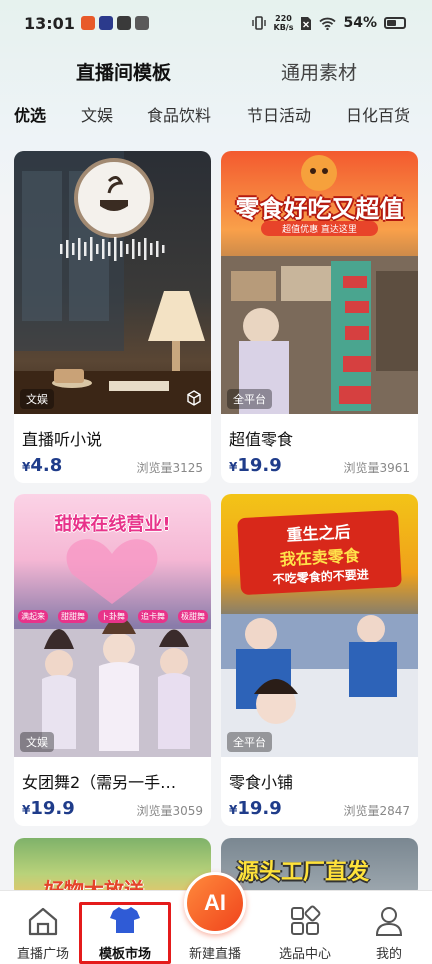 The width and height of the screenshot is (432, 964). I want to click on category-festival: 节日活动, so click(279, 114).